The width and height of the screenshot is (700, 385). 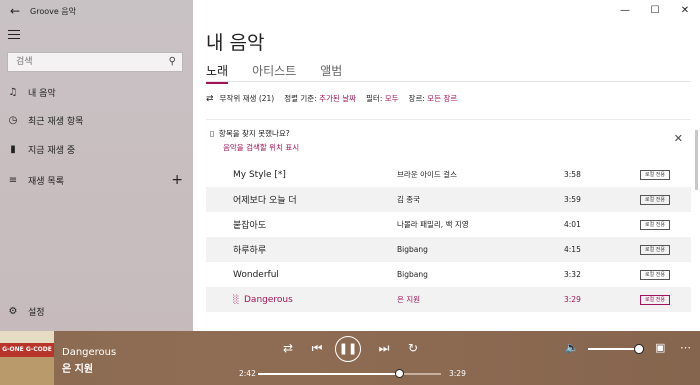 I want to click on filter-dropdown: 모두, so click(x=392, y=98).